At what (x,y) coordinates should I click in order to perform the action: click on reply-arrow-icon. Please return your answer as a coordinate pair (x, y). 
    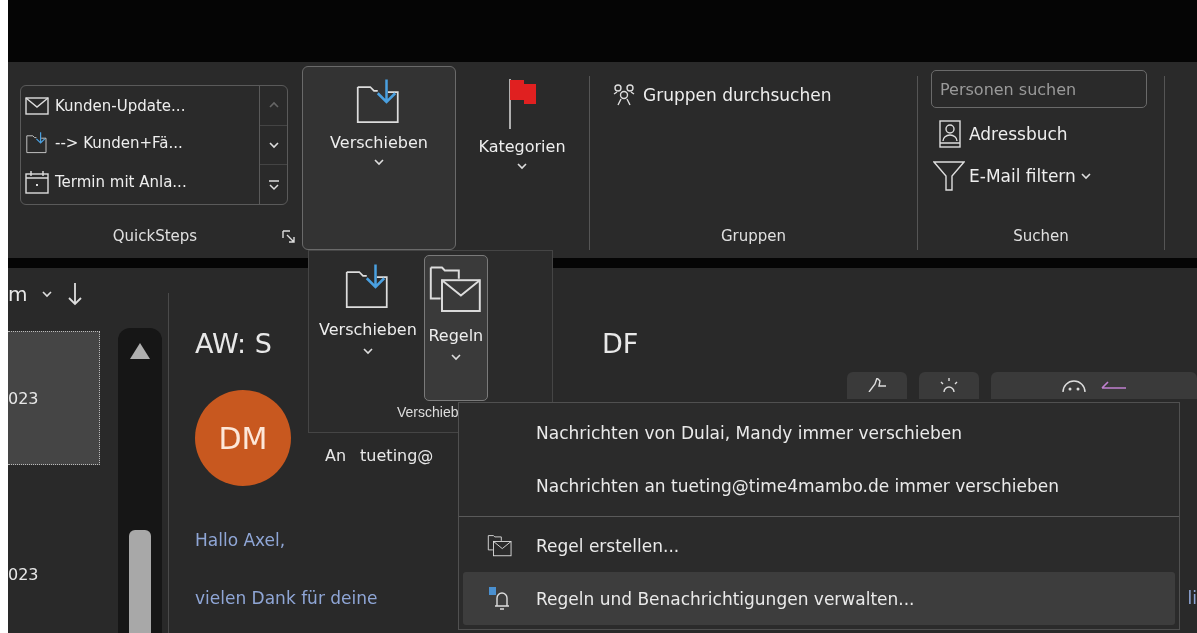
    Looking at the image, I should click on (1114, 385).